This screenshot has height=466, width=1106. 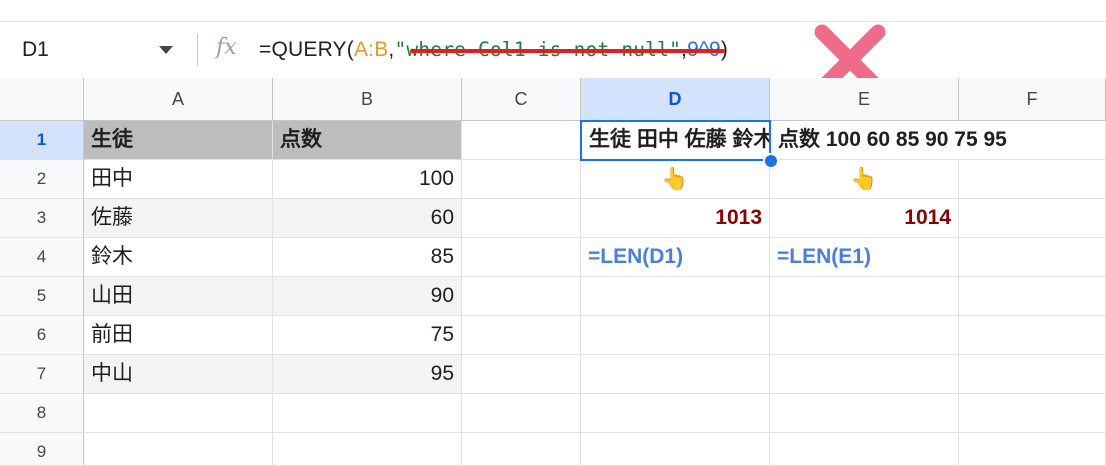 I want to click on cell-f3, so click(x=1032, y=218).